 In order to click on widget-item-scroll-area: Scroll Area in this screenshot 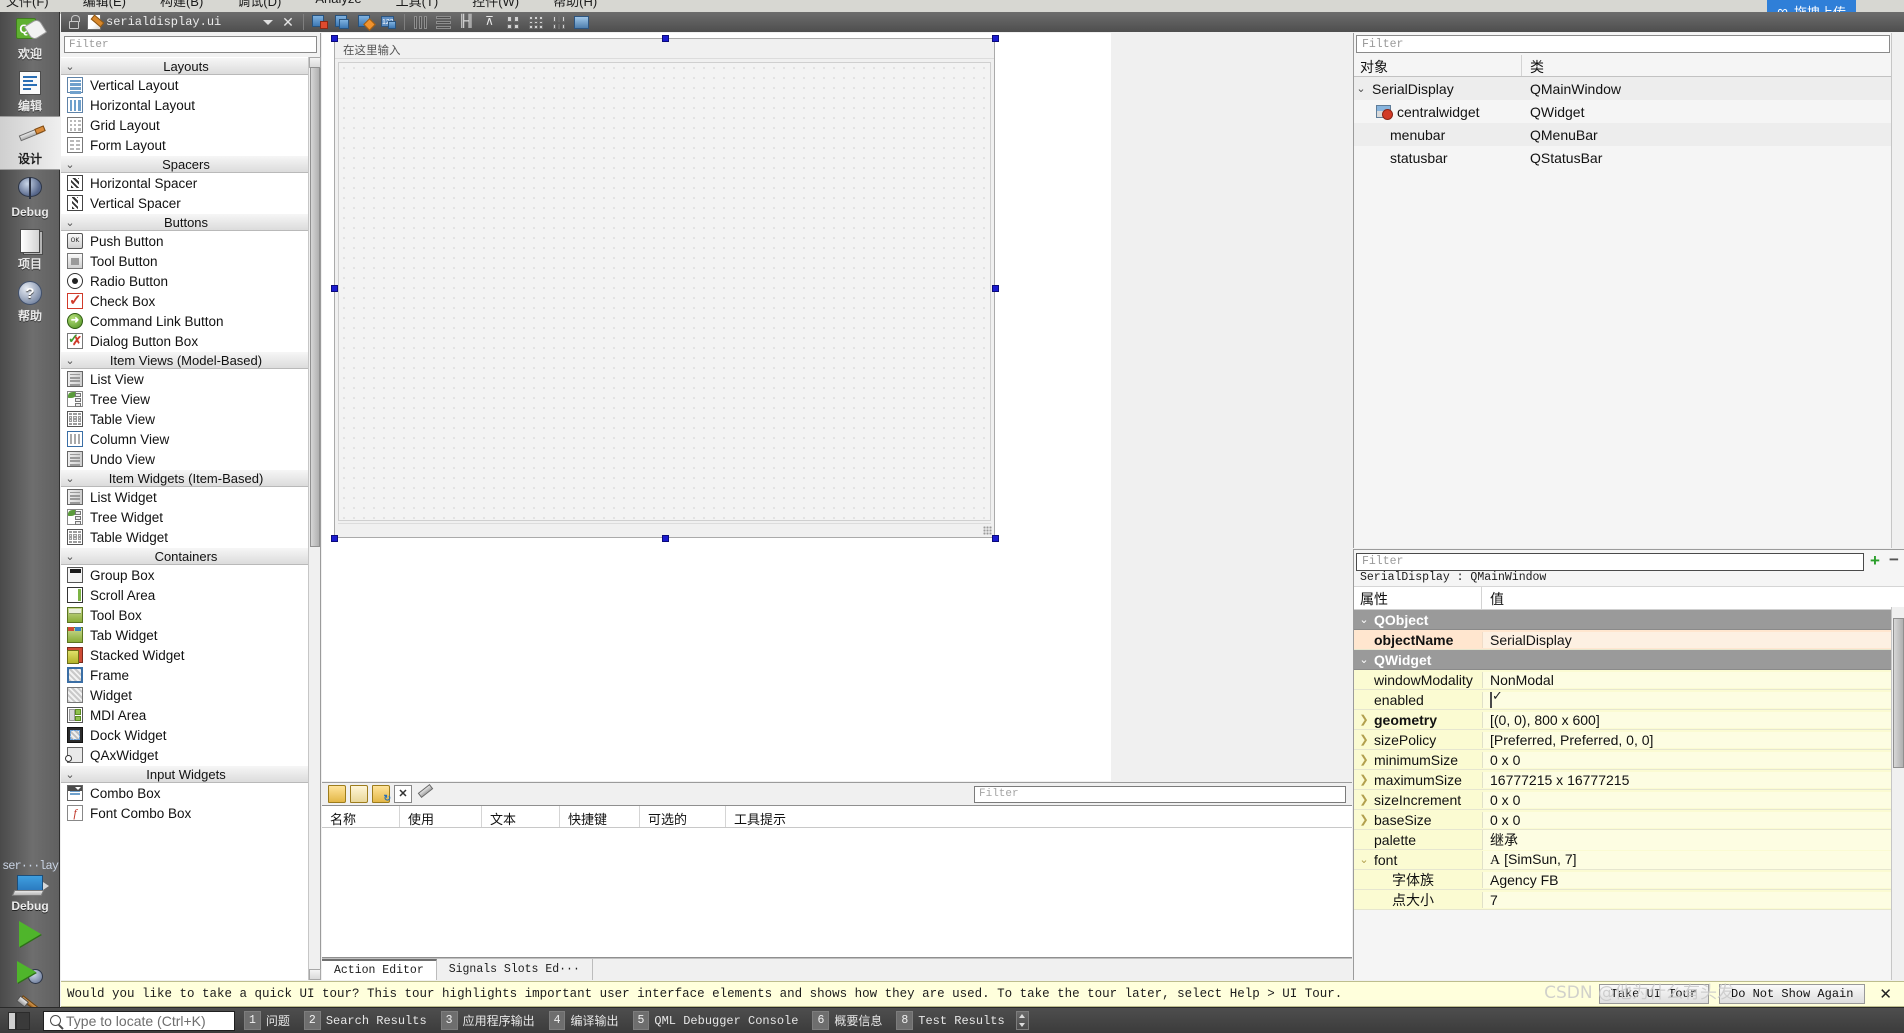, I will do `click(185, 595)`.